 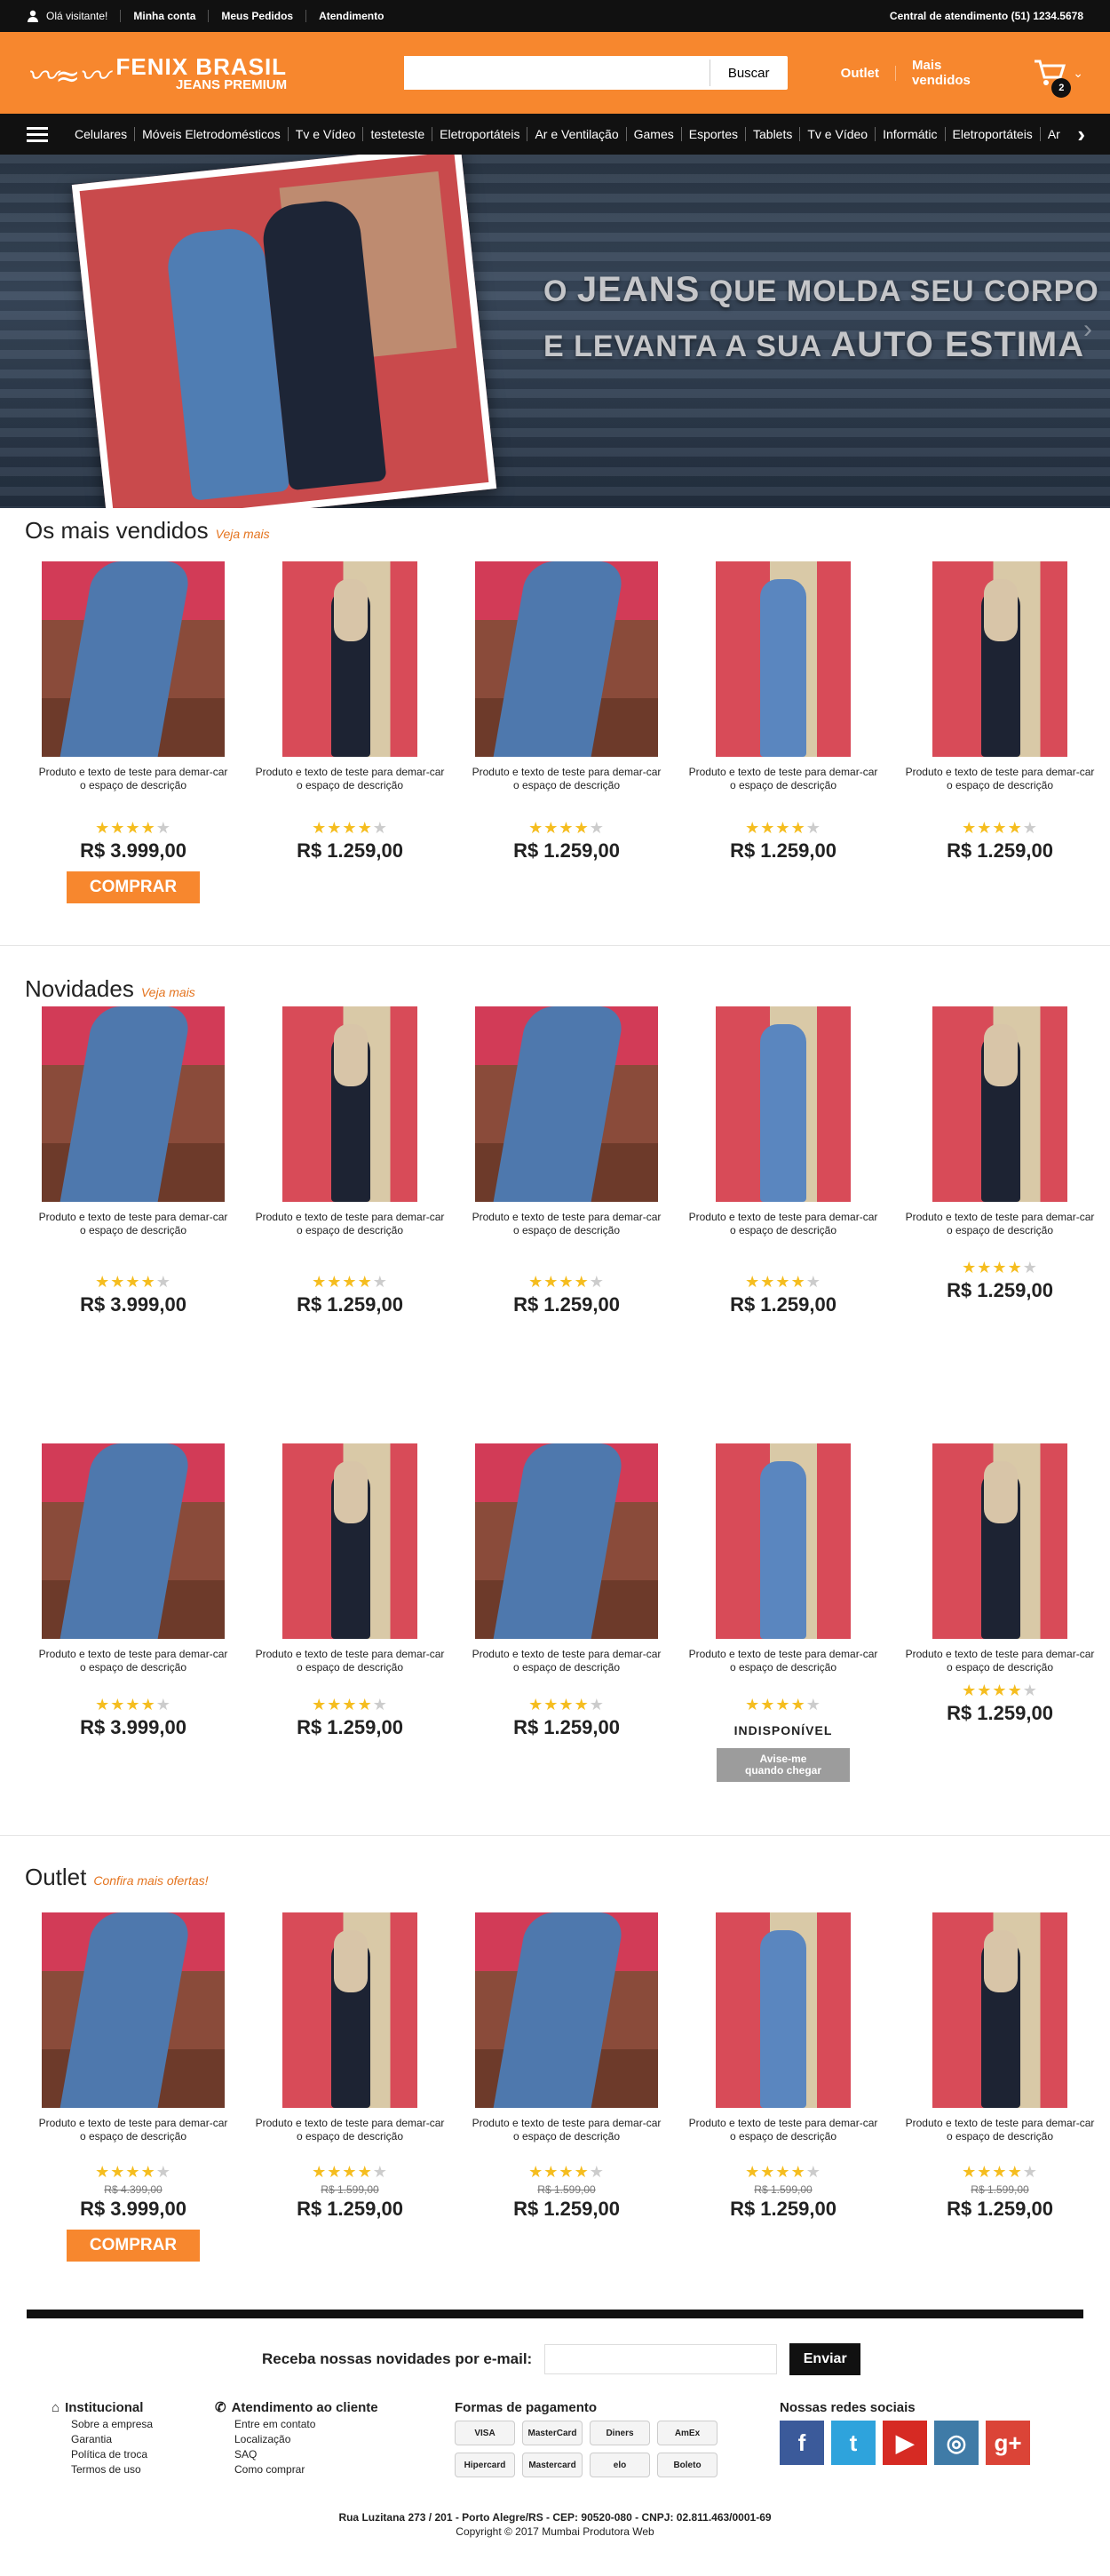 I want to click on footer-link: Garantia, so click(x=103, y=2439).